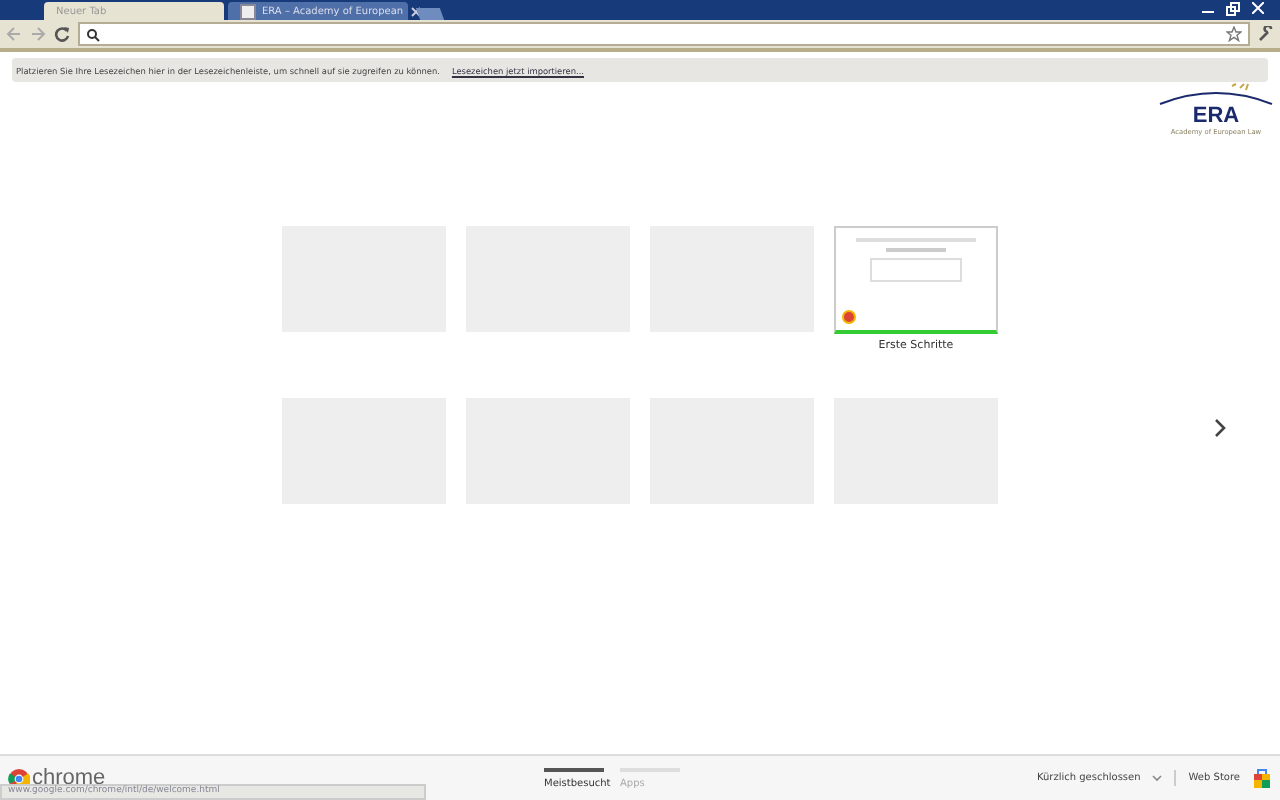 This screenshot has height=800, width=1280. What do you see at coordinates (248, 11) in the screenshot?
I see `page-icon` at bounding box center [248, 11].